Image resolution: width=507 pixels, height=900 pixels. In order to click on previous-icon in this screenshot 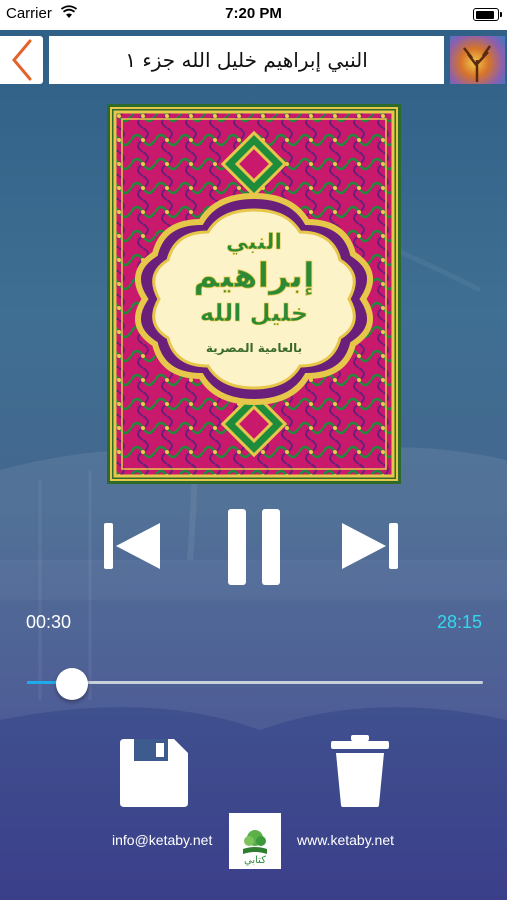, I will do `click(132, 546)`.